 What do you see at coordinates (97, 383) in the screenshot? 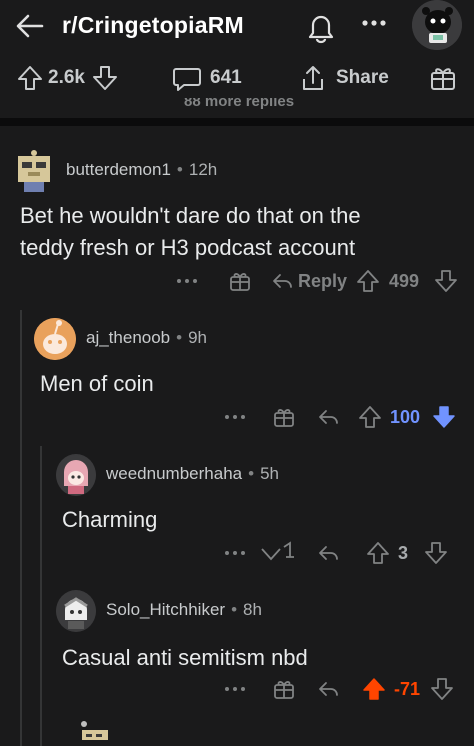
I see `comment-text-line: Men of coin` at bounding box center [97, 383].